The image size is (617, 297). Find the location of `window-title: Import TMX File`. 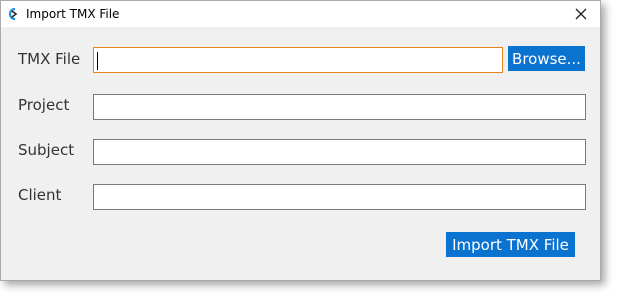

window-title: Import TMX File is located at coordinates (73, 14).